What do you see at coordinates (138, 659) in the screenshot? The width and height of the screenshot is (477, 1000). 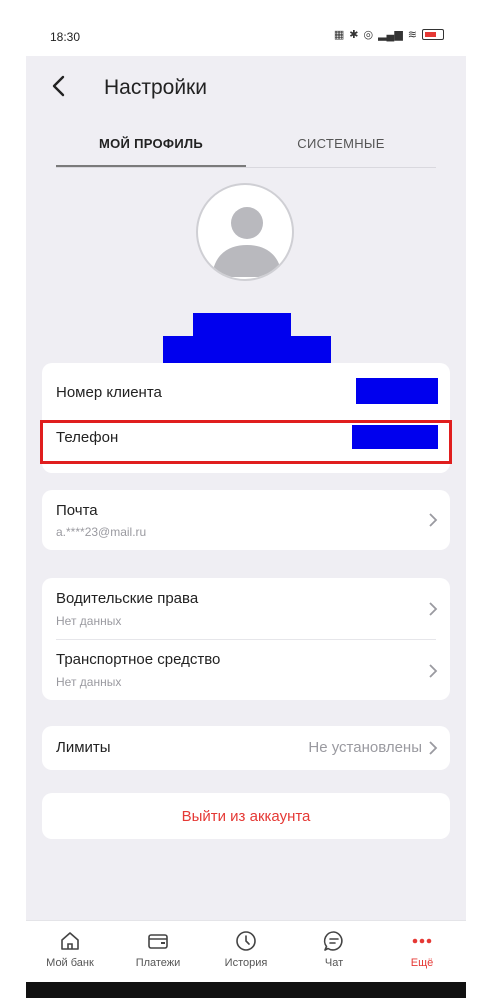 I see `vehicle-label: Транспортное средство` at bounding box center [138, 659].